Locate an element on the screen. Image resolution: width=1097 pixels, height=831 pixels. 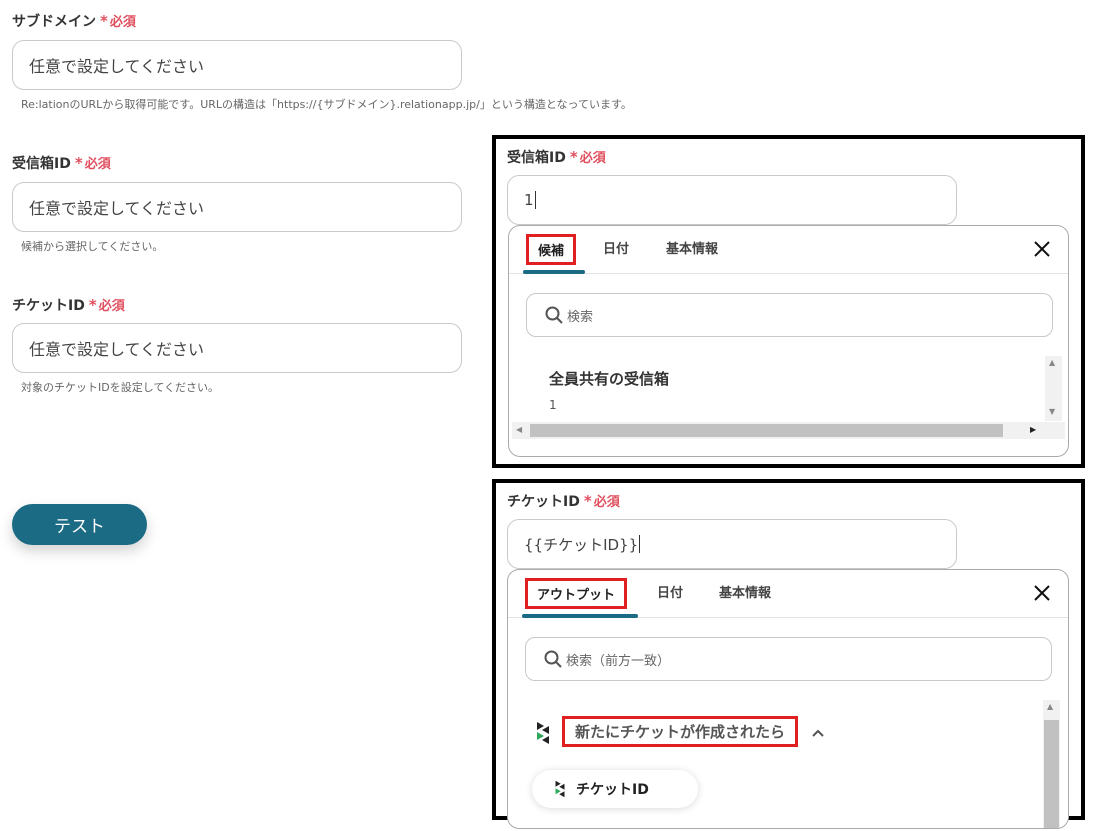
panel1-input-value: 1 is located at coordinates (529, 200).